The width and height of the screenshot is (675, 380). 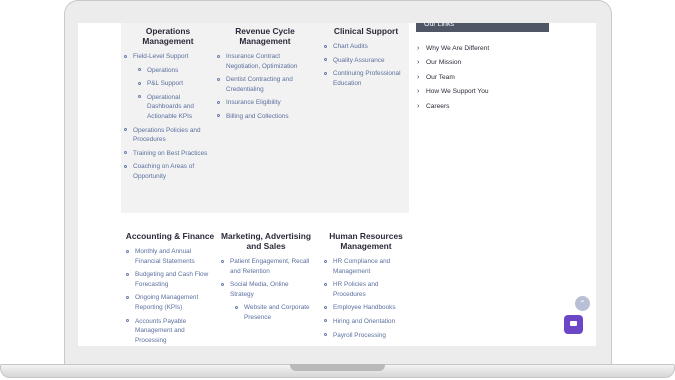 I want to click on chat-icon, so click(x=573, y=323).